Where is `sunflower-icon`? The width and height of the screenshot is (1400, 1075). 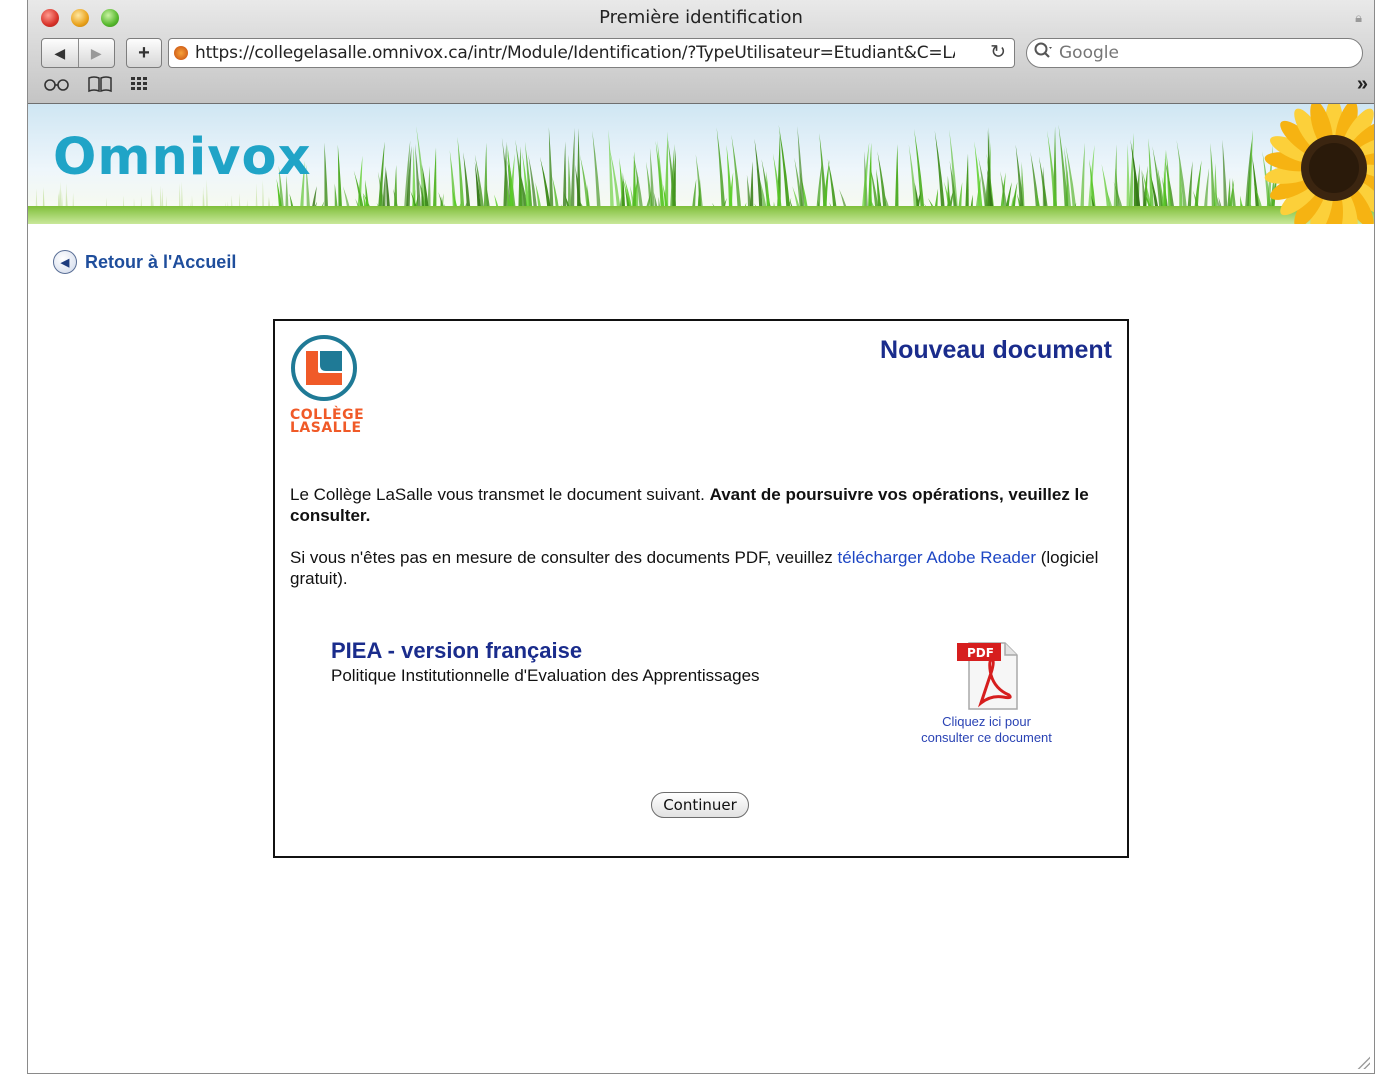 sunflower-icon is located at coordinates (1319, 164).